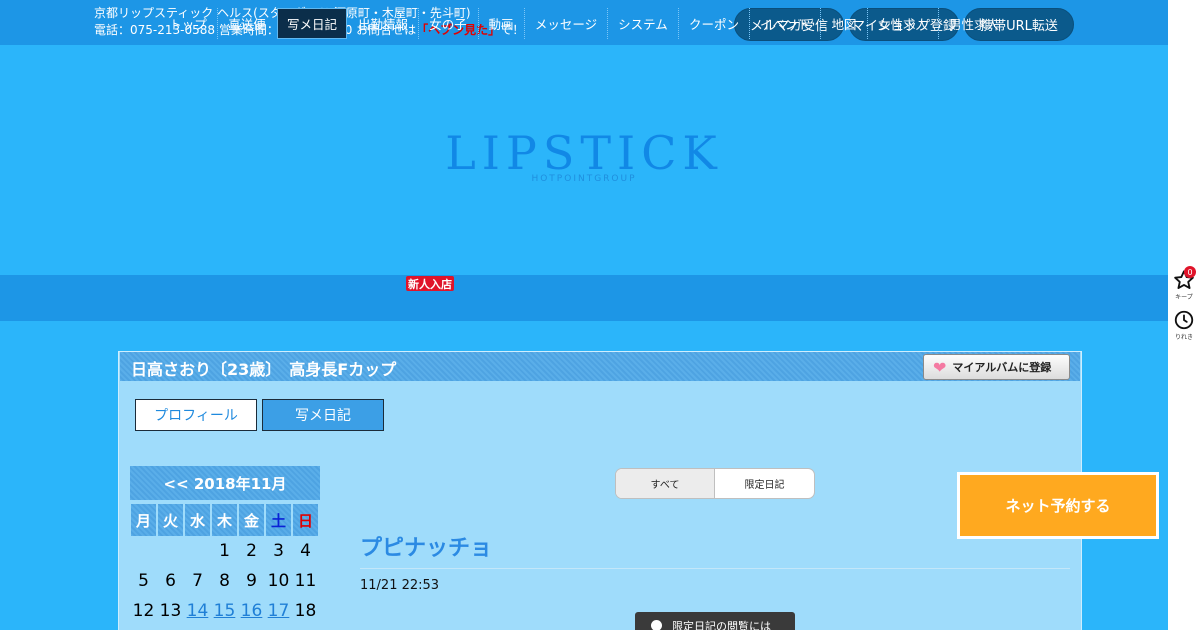 This screenshot has width=1200, height=630. I want to click on weekday-header: 水, so click(197, 520).